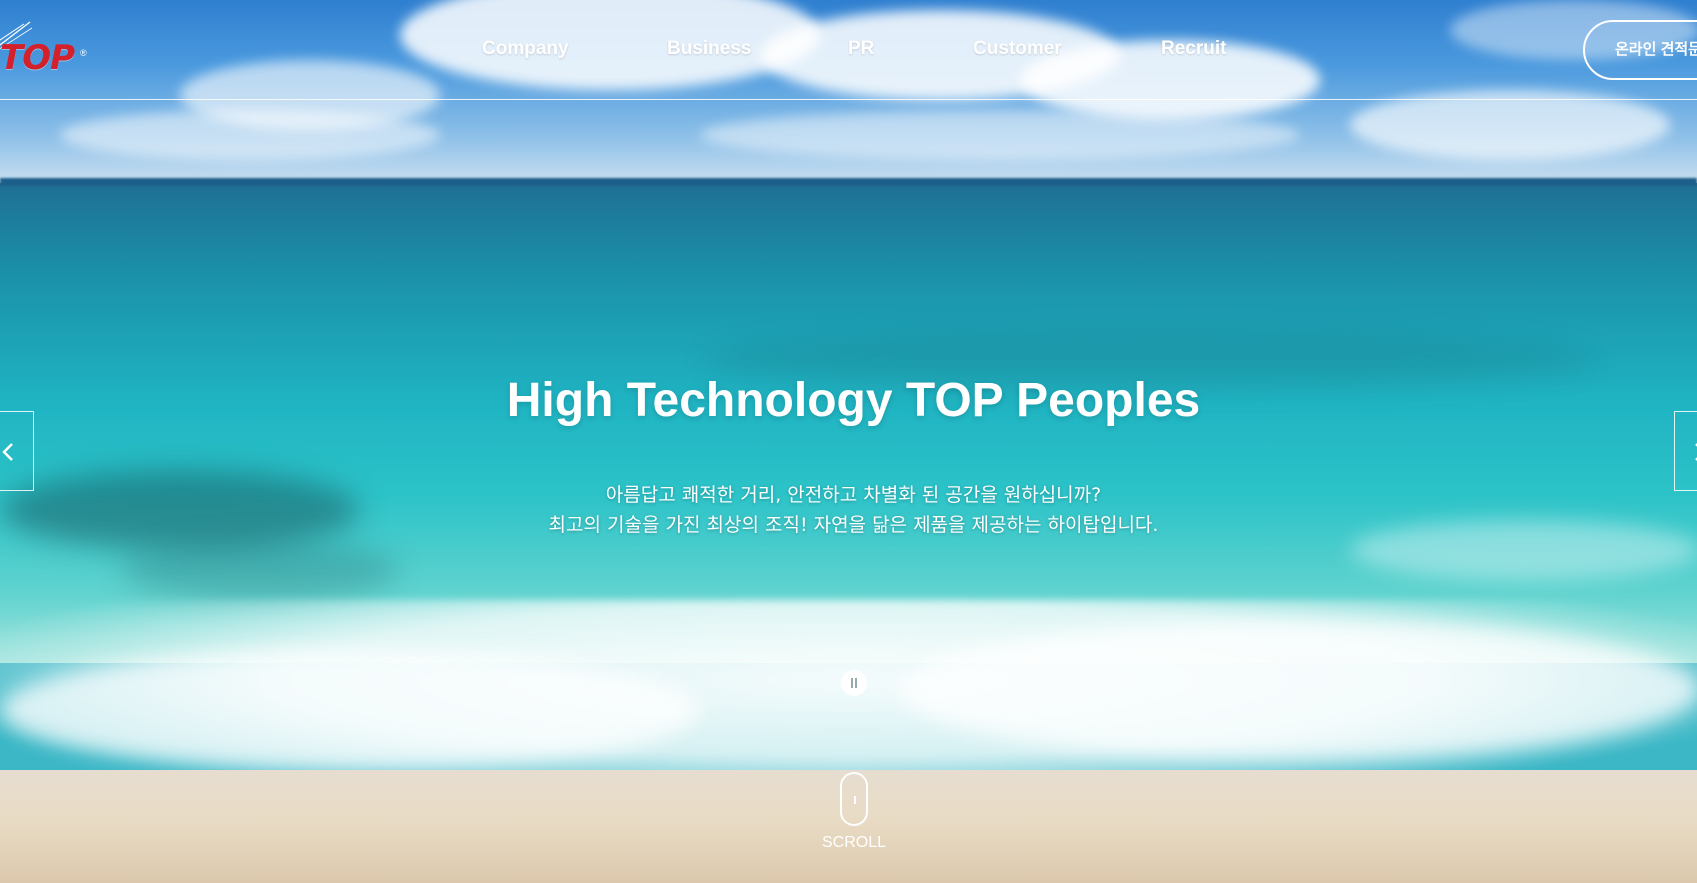 The width and height of the screenshot is (1697, 883). Describe the element at coordinates (853, 400) in the screenshot. I see `hero-title: High Technology TOP Peoples` at that location.